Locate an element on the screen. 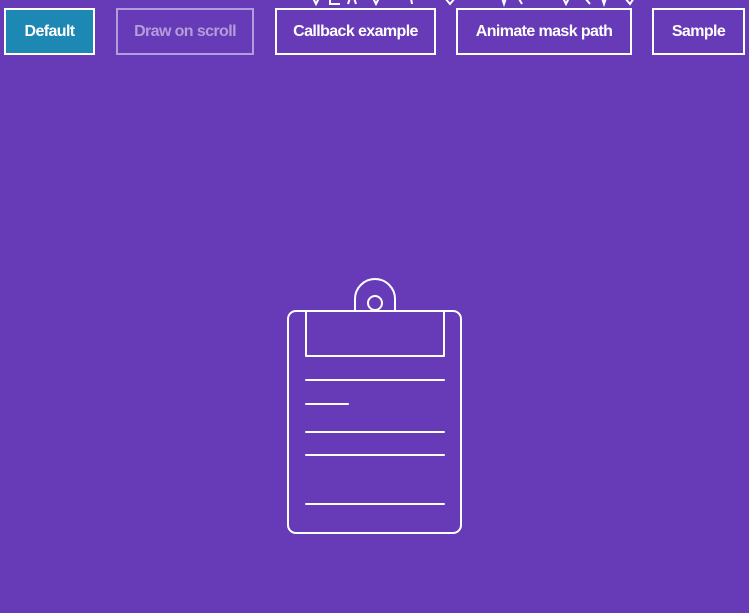 The height and width of the screenshot is (613, 749). sample-button: Sample is located at coordinates (698, 31).